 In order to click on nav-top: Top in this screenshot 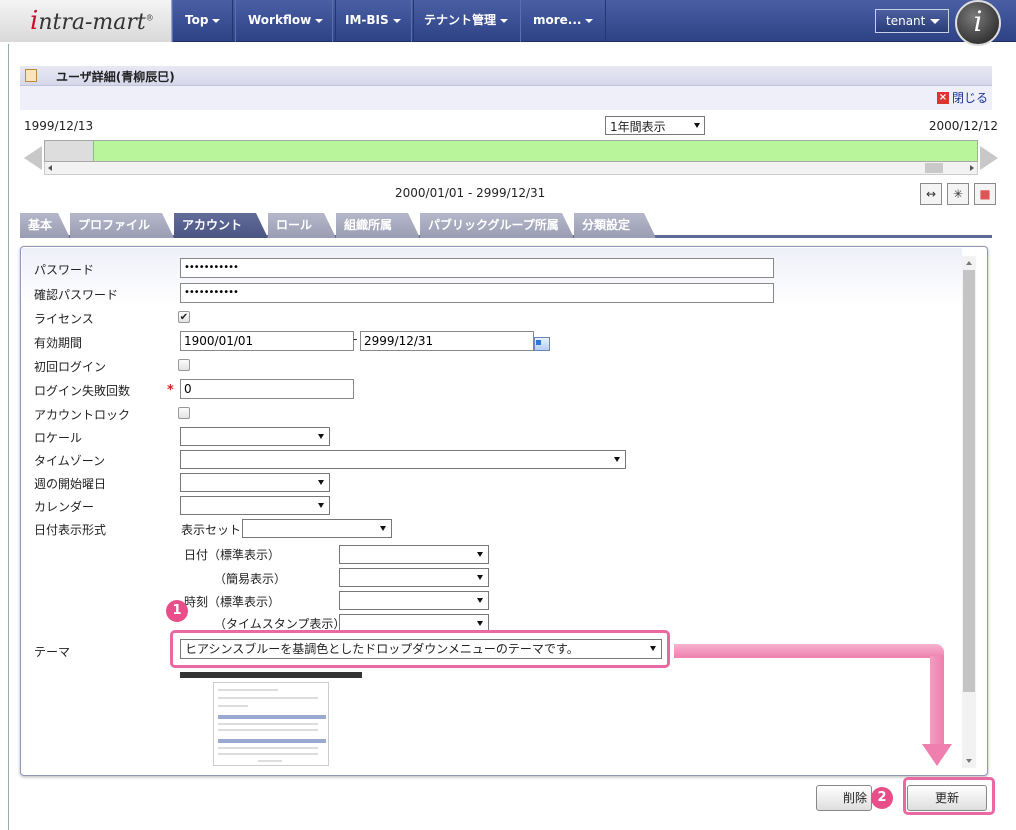, I will do `click(203, 21)`.